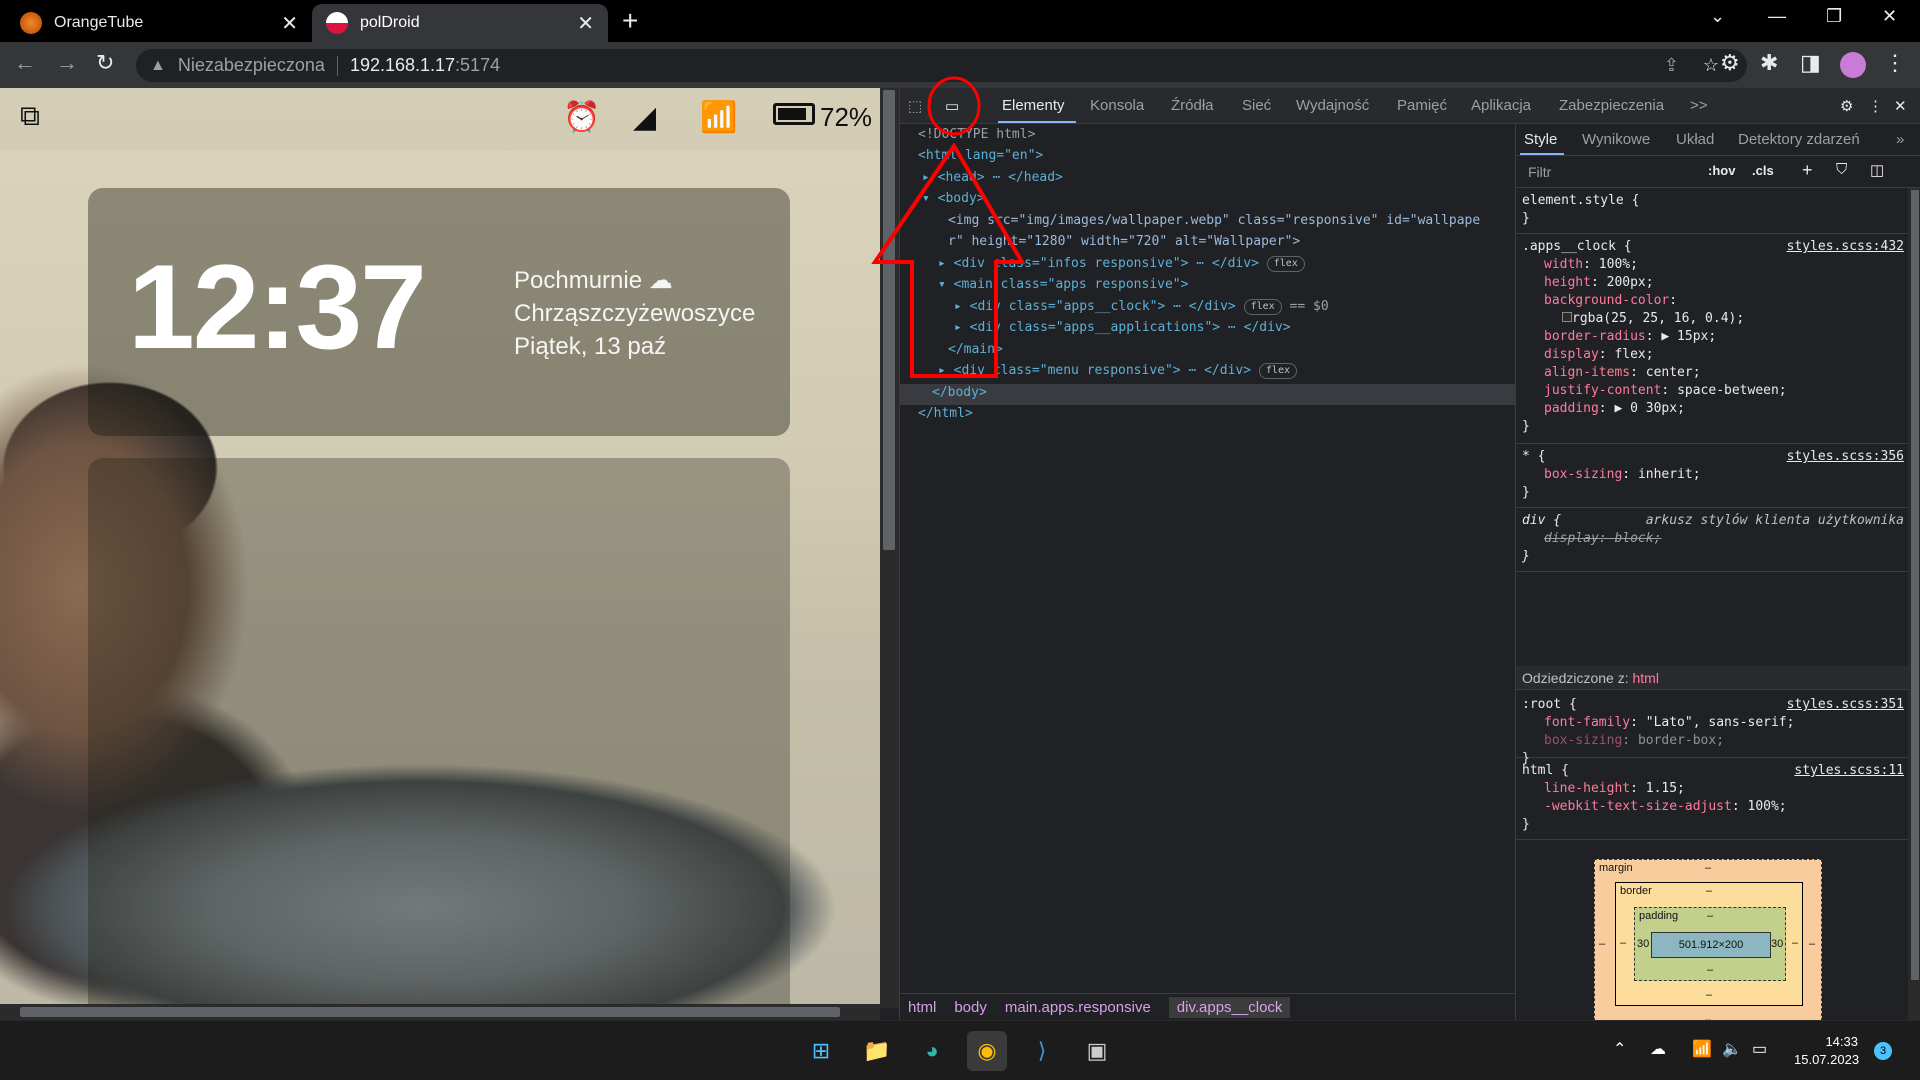 Image resolution: width=1920 pixels, height=1080 pixels. Describe the element at coordinates (975, 350) in the screenshot. I see `dom-line: </main>` at that location.